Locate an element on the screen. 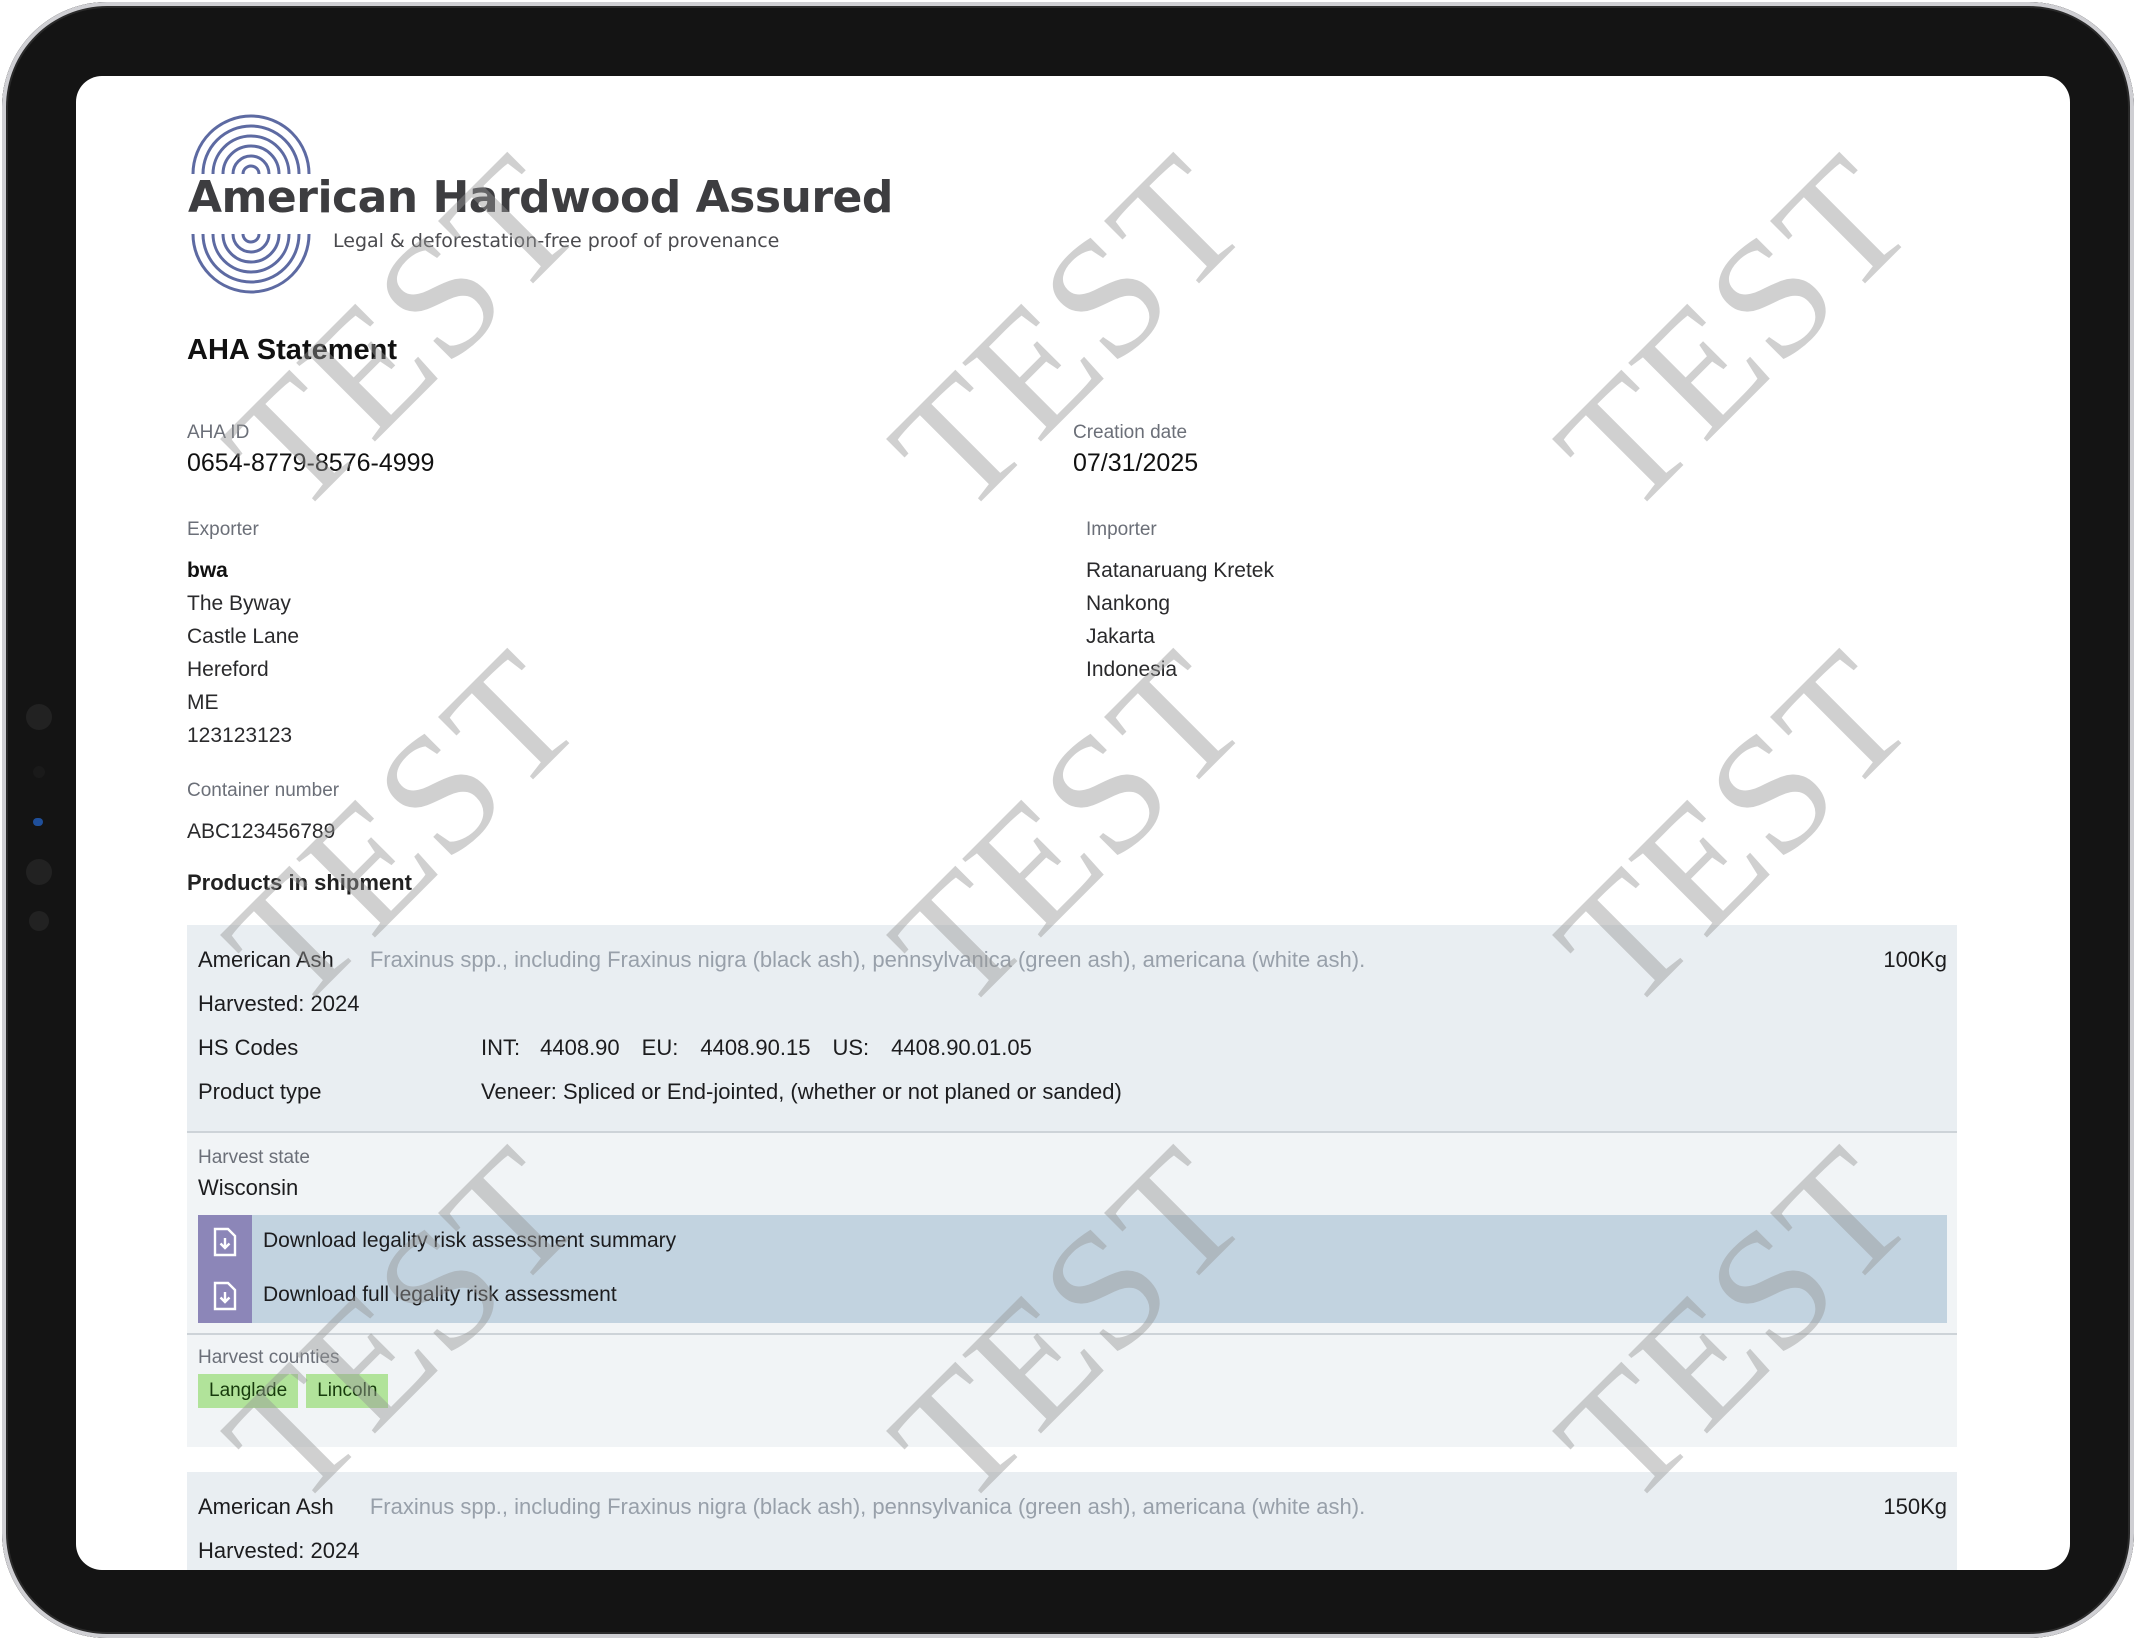 This screenshot has width=2138, height=1642. hs-us-value: 4408.90.01.05 is located at coordinates (961, 1047).